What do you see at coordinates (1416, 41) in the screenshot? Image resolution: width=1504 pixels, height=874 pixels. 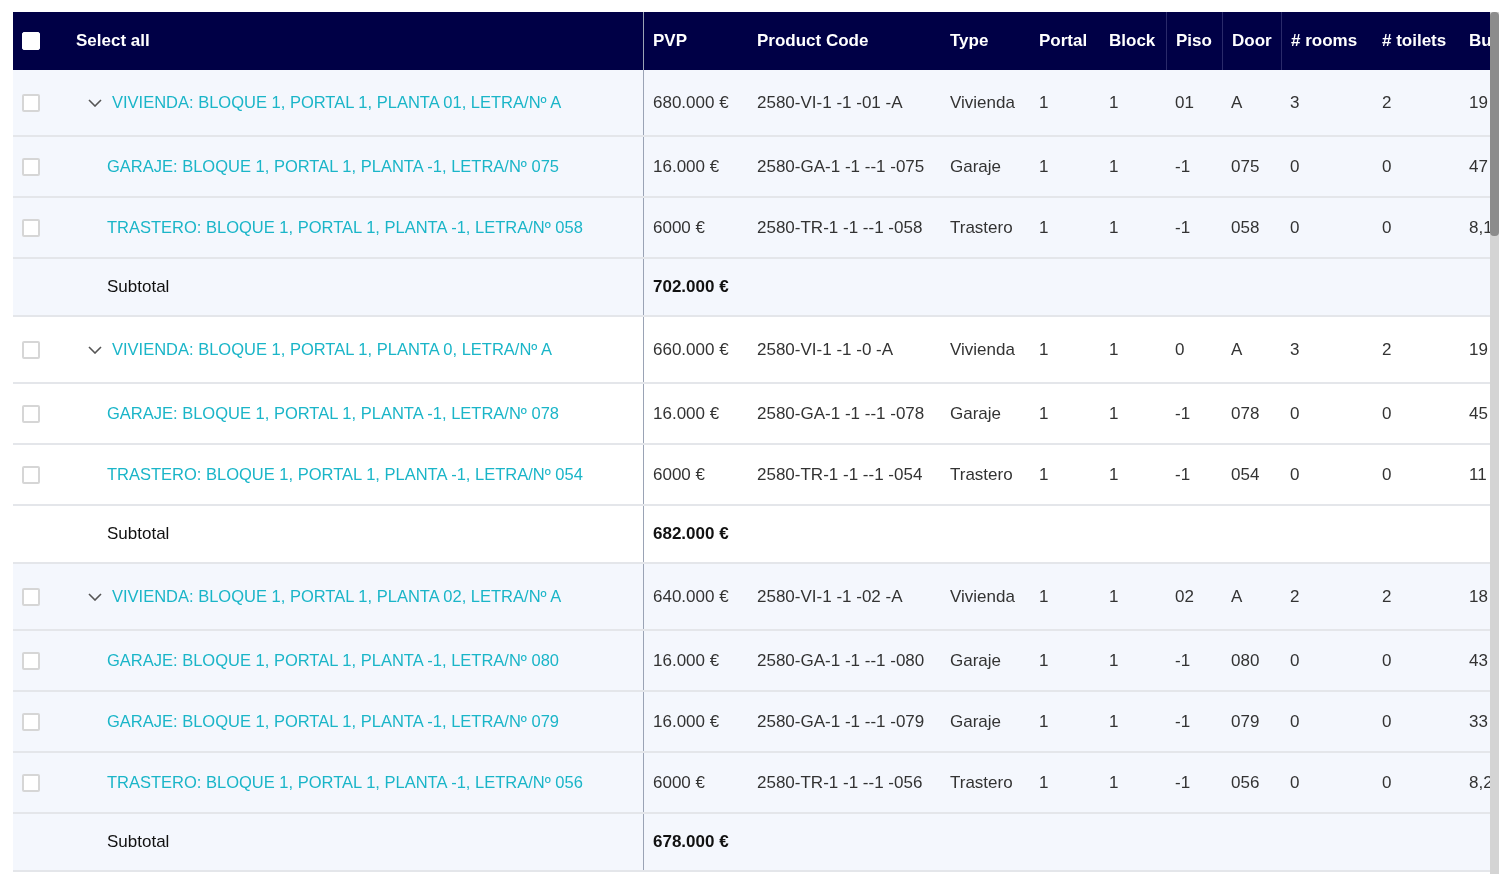 I see `column-header: # toilets` at bounding box center [1416, 41].